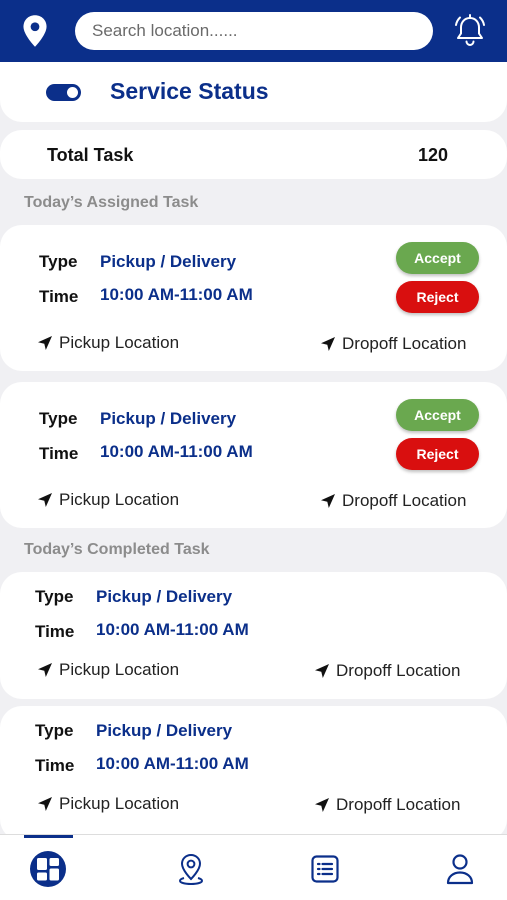 Image resolution: width=507 pixels, height=900 pixels. I want to click on service-status-title: Service Status, so click(189, 91).